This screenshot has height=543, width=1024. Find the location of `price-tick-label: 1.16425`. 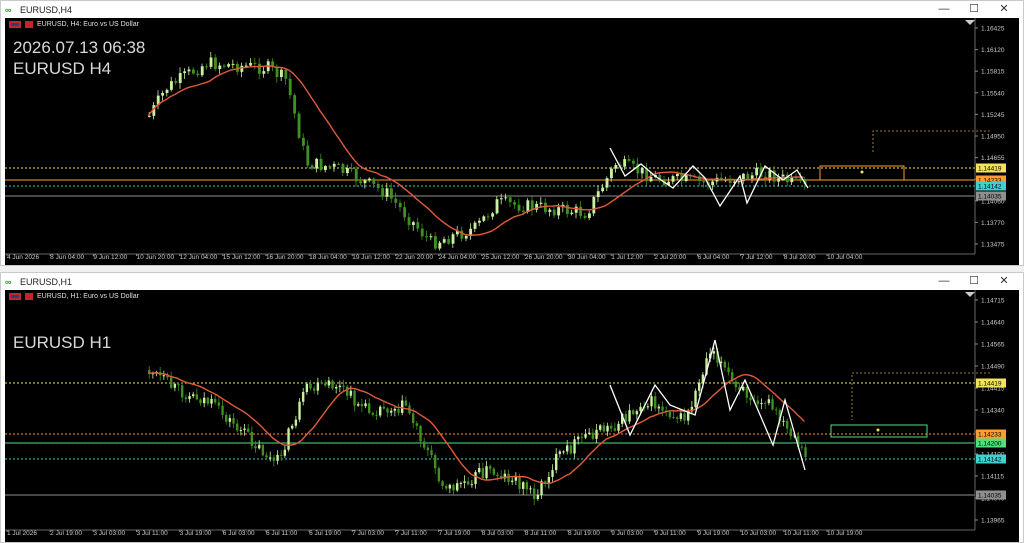

price-tick-label: 1.16425 is located at coordinates (993, 29).